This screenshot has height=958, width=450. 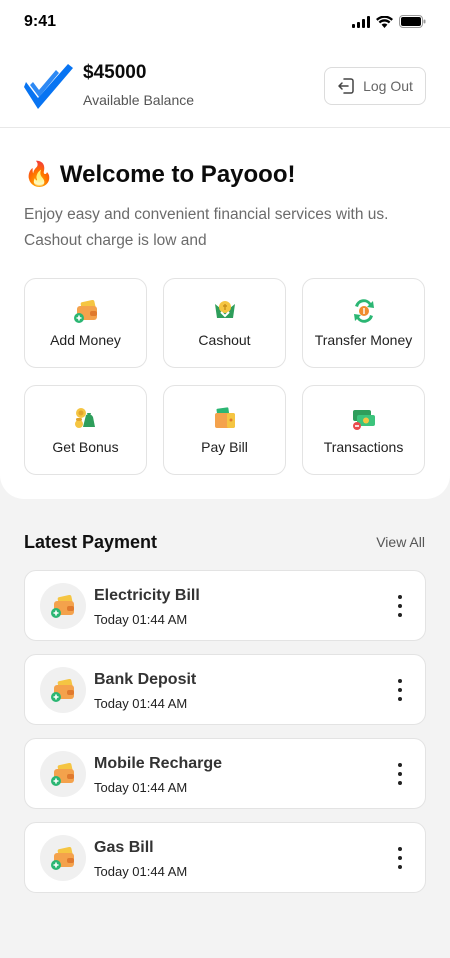 I want to click on balance-amount: $45000, so click(x=115, y=72).